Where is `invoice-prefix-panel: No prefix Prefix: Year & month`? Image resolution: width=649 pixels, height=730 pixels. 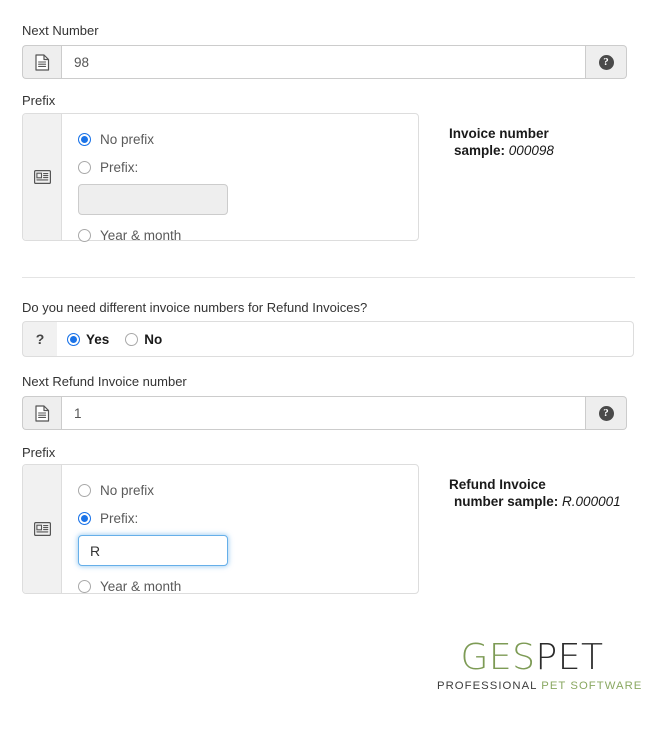
invoice-prefix-panel: No prefix Prefix: Year & month is located at coordinates (220, 178).